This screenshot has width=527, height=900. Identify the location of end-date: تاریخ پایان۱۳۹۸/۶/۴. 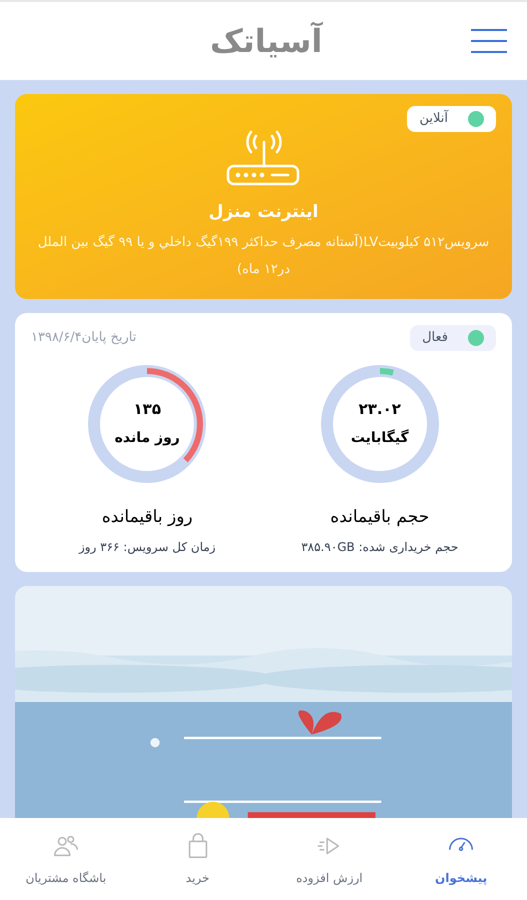
(83, 338).